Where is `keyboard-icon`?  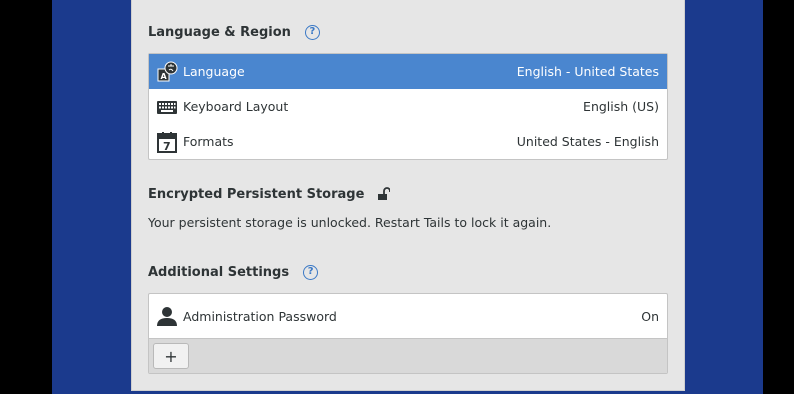 keyboard-icon is located at coordinates (167, 107).